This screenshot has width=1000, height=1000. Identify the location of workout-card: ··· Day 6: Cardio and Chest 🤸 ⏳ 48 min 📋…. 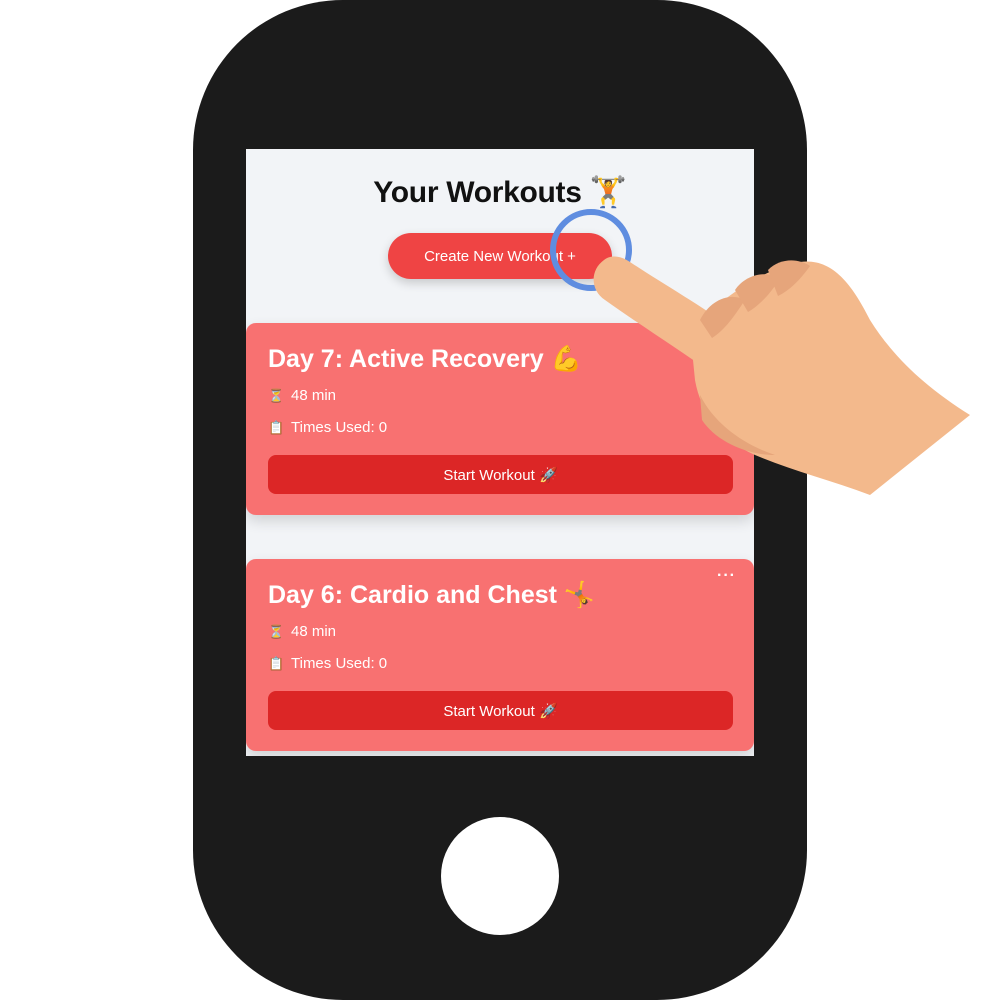
(500, 655).